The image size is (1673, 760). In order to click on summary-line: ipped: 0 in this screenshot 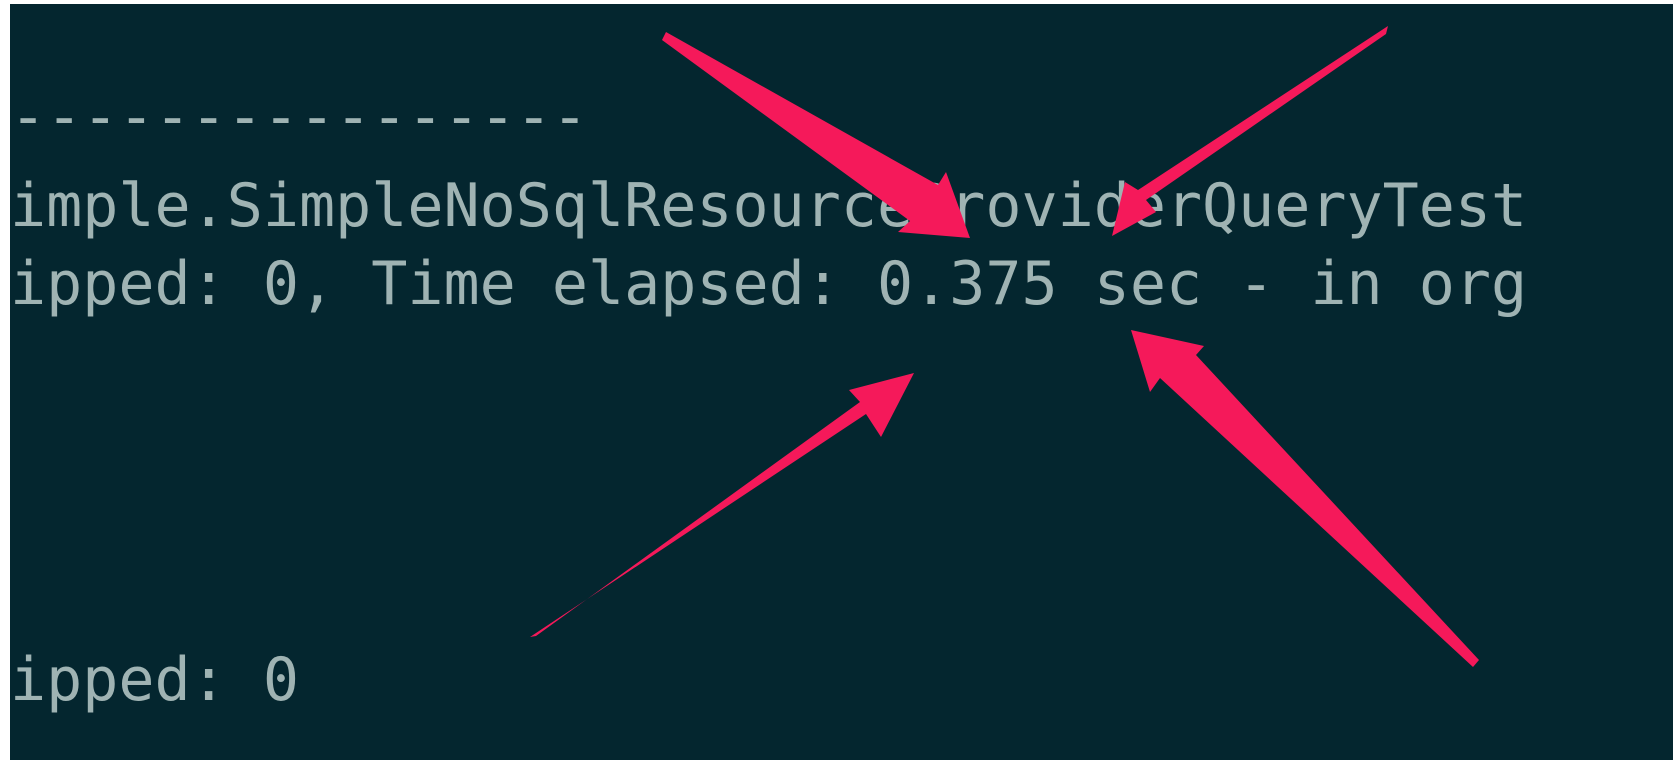, I will do `click(154, 680)`.